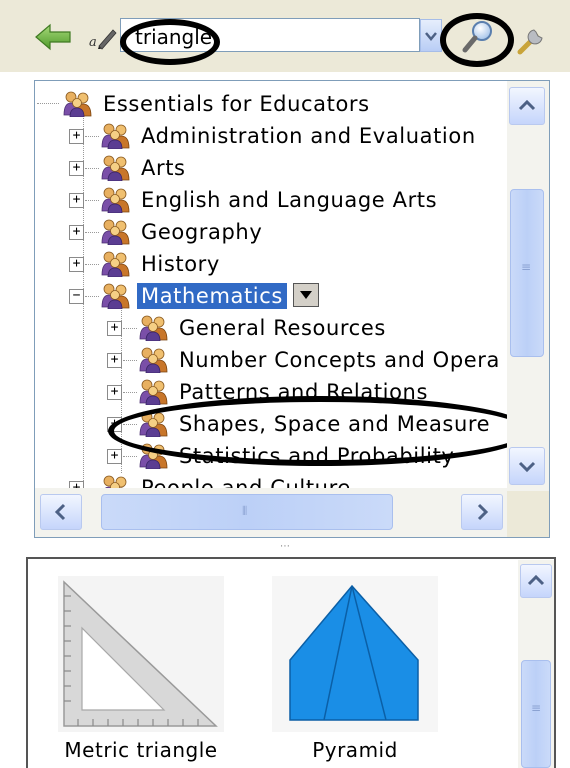 The height and width of the screenshot is (768, 570). Describe the element at coordinates (308, 136) in the screenshot. I see `tree-item-label: Administration and Evaluation` at that location.